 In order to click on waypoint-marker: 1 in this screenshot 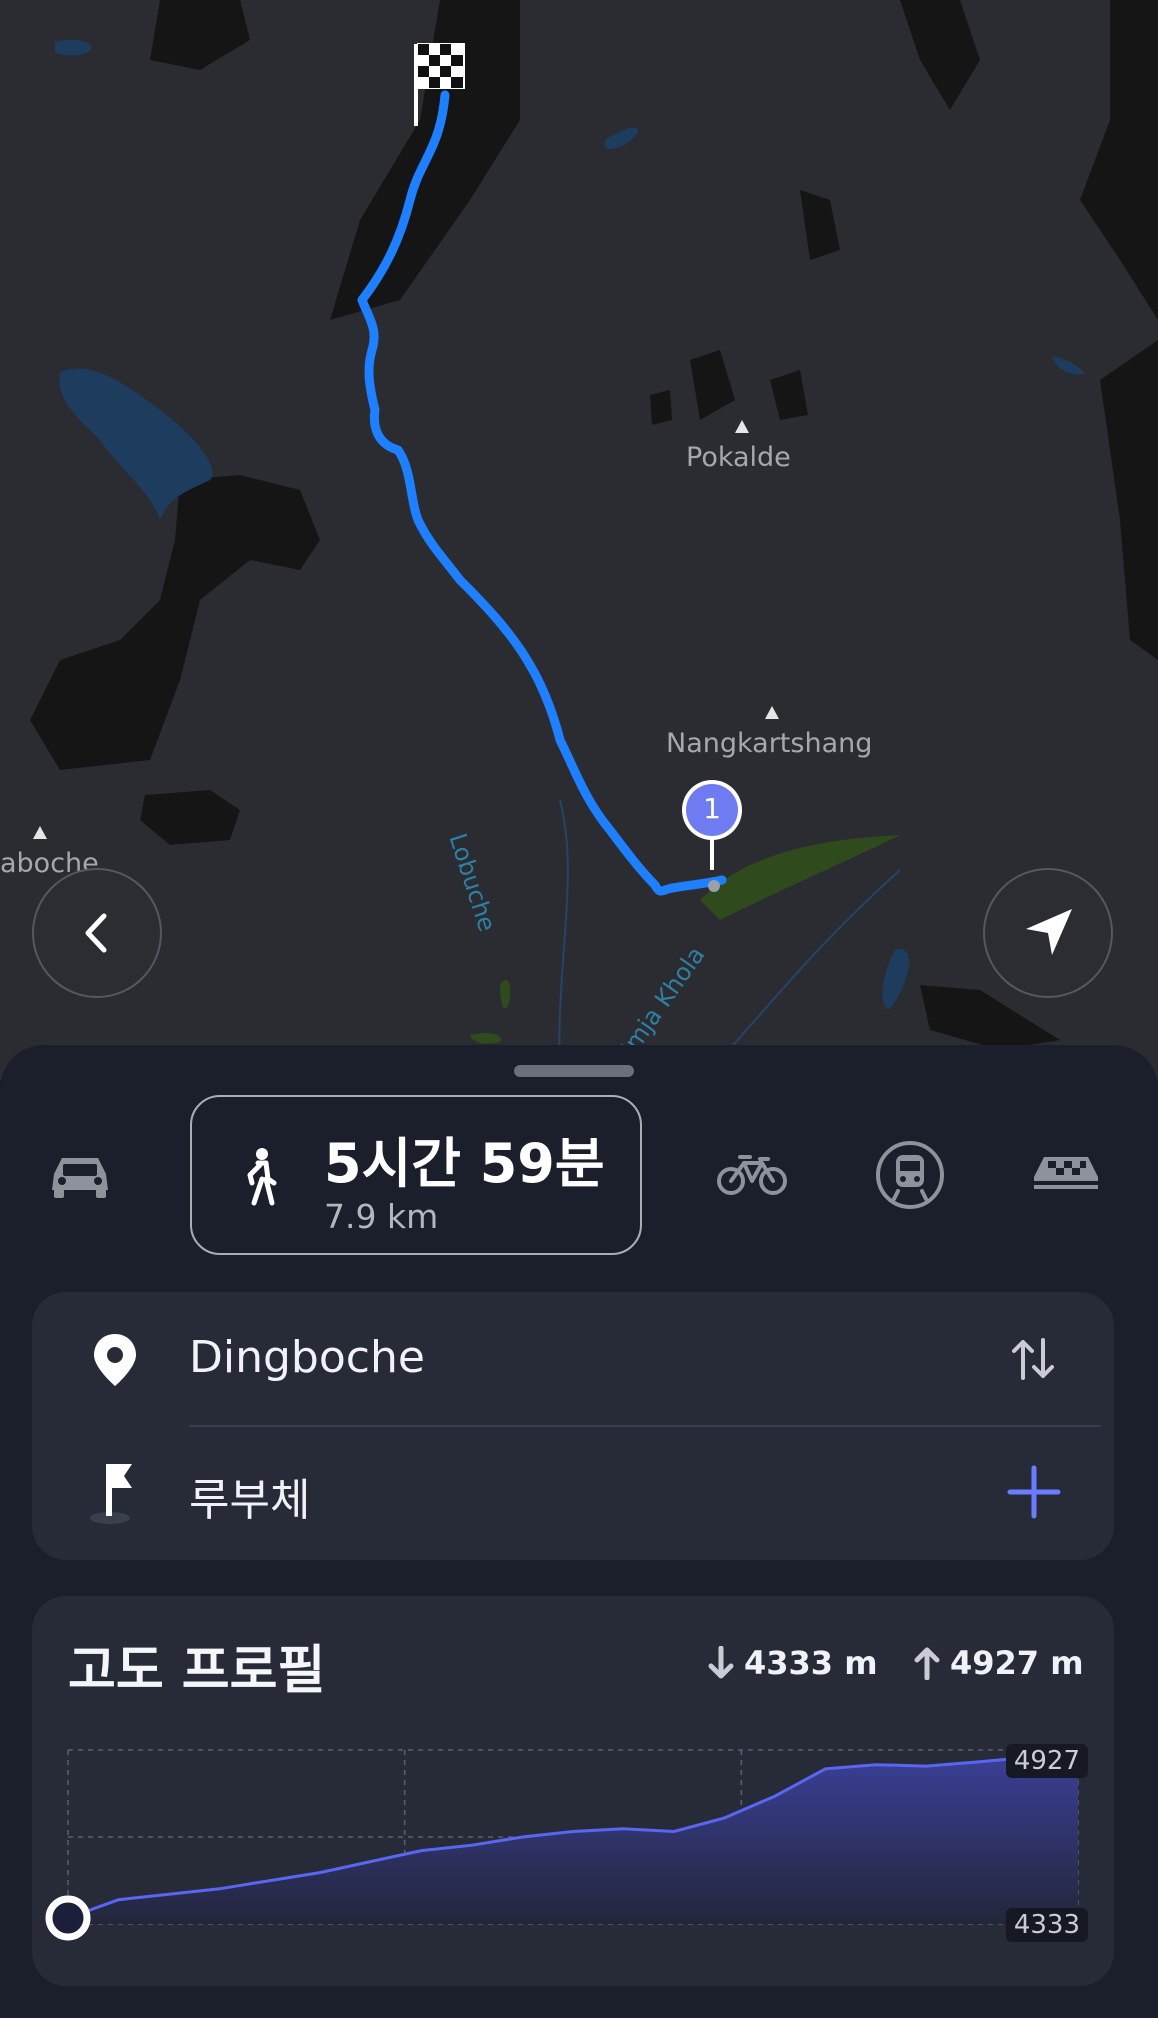, I will do `click(712, 828)`.